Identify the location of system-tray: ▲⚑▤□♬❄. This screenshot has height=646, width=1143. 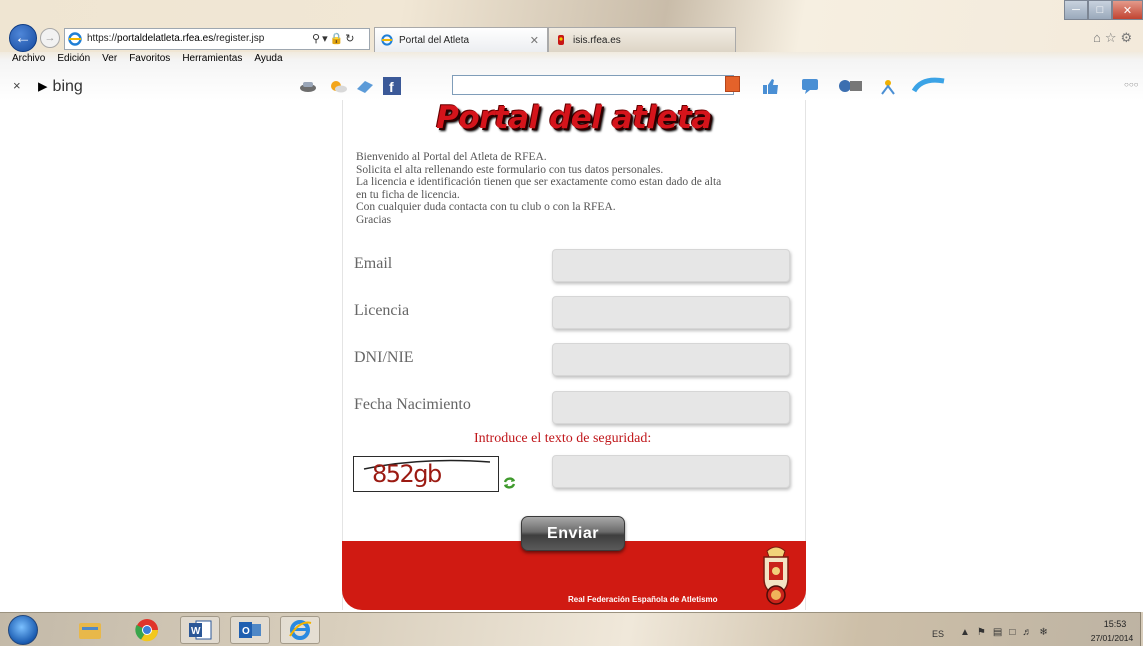
(1007, 632).